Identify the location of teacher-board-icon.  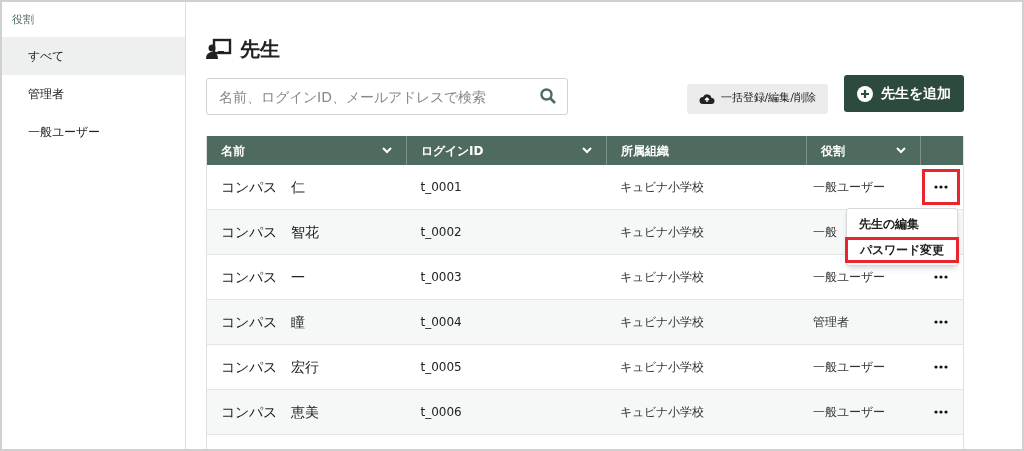
(219, 49).